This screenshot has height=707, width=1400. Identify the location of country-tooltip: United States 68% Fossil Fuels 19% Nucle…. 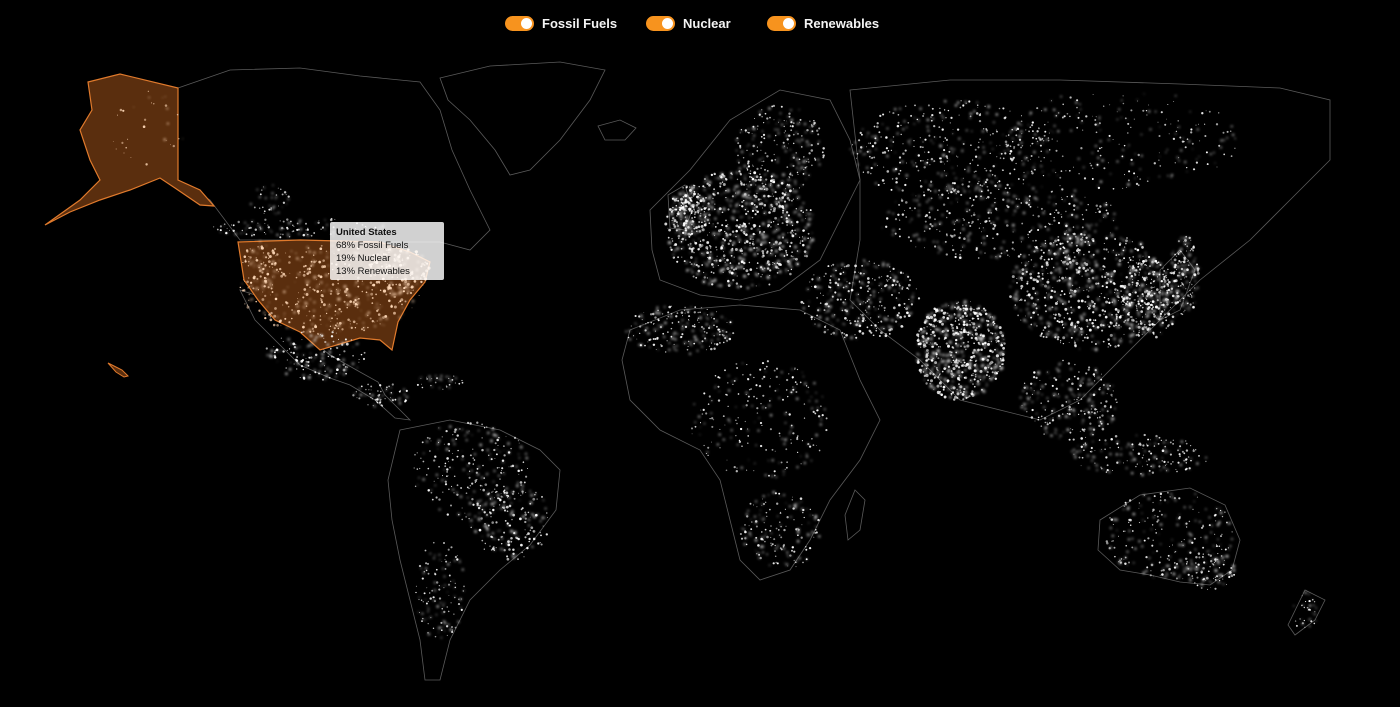
(387, 251).